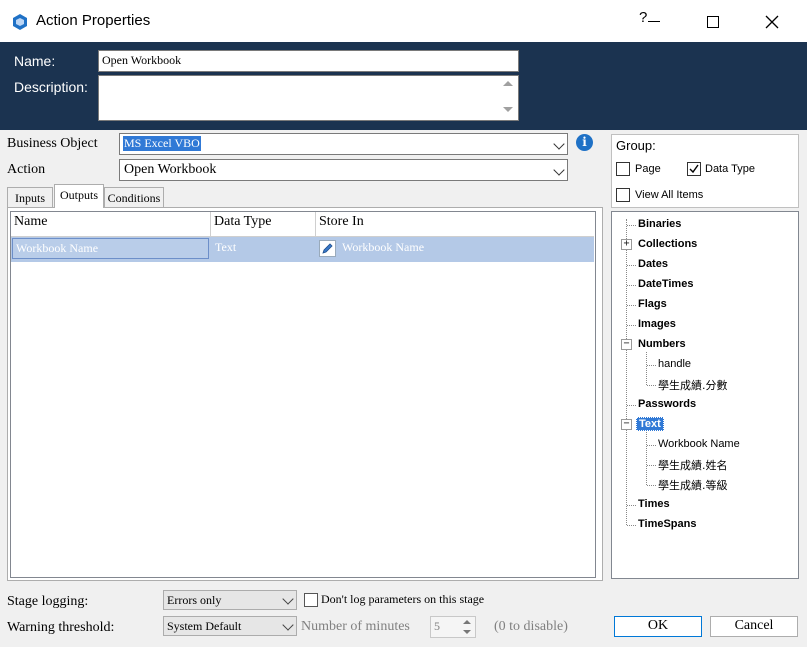 This screenshot has width=807, height=647. Describe the element at coordinates (693, 485) in the screenshot. I see `tree-leaf: 學生成績.等級` at that location.